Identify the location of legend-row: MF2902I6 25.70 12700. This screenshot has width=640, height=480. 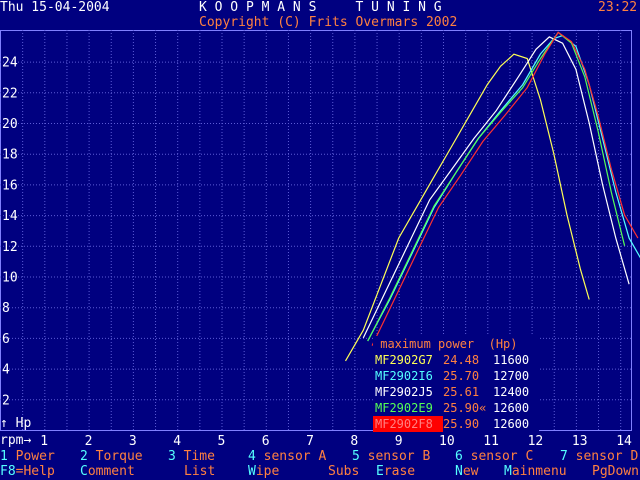
(455, 376).